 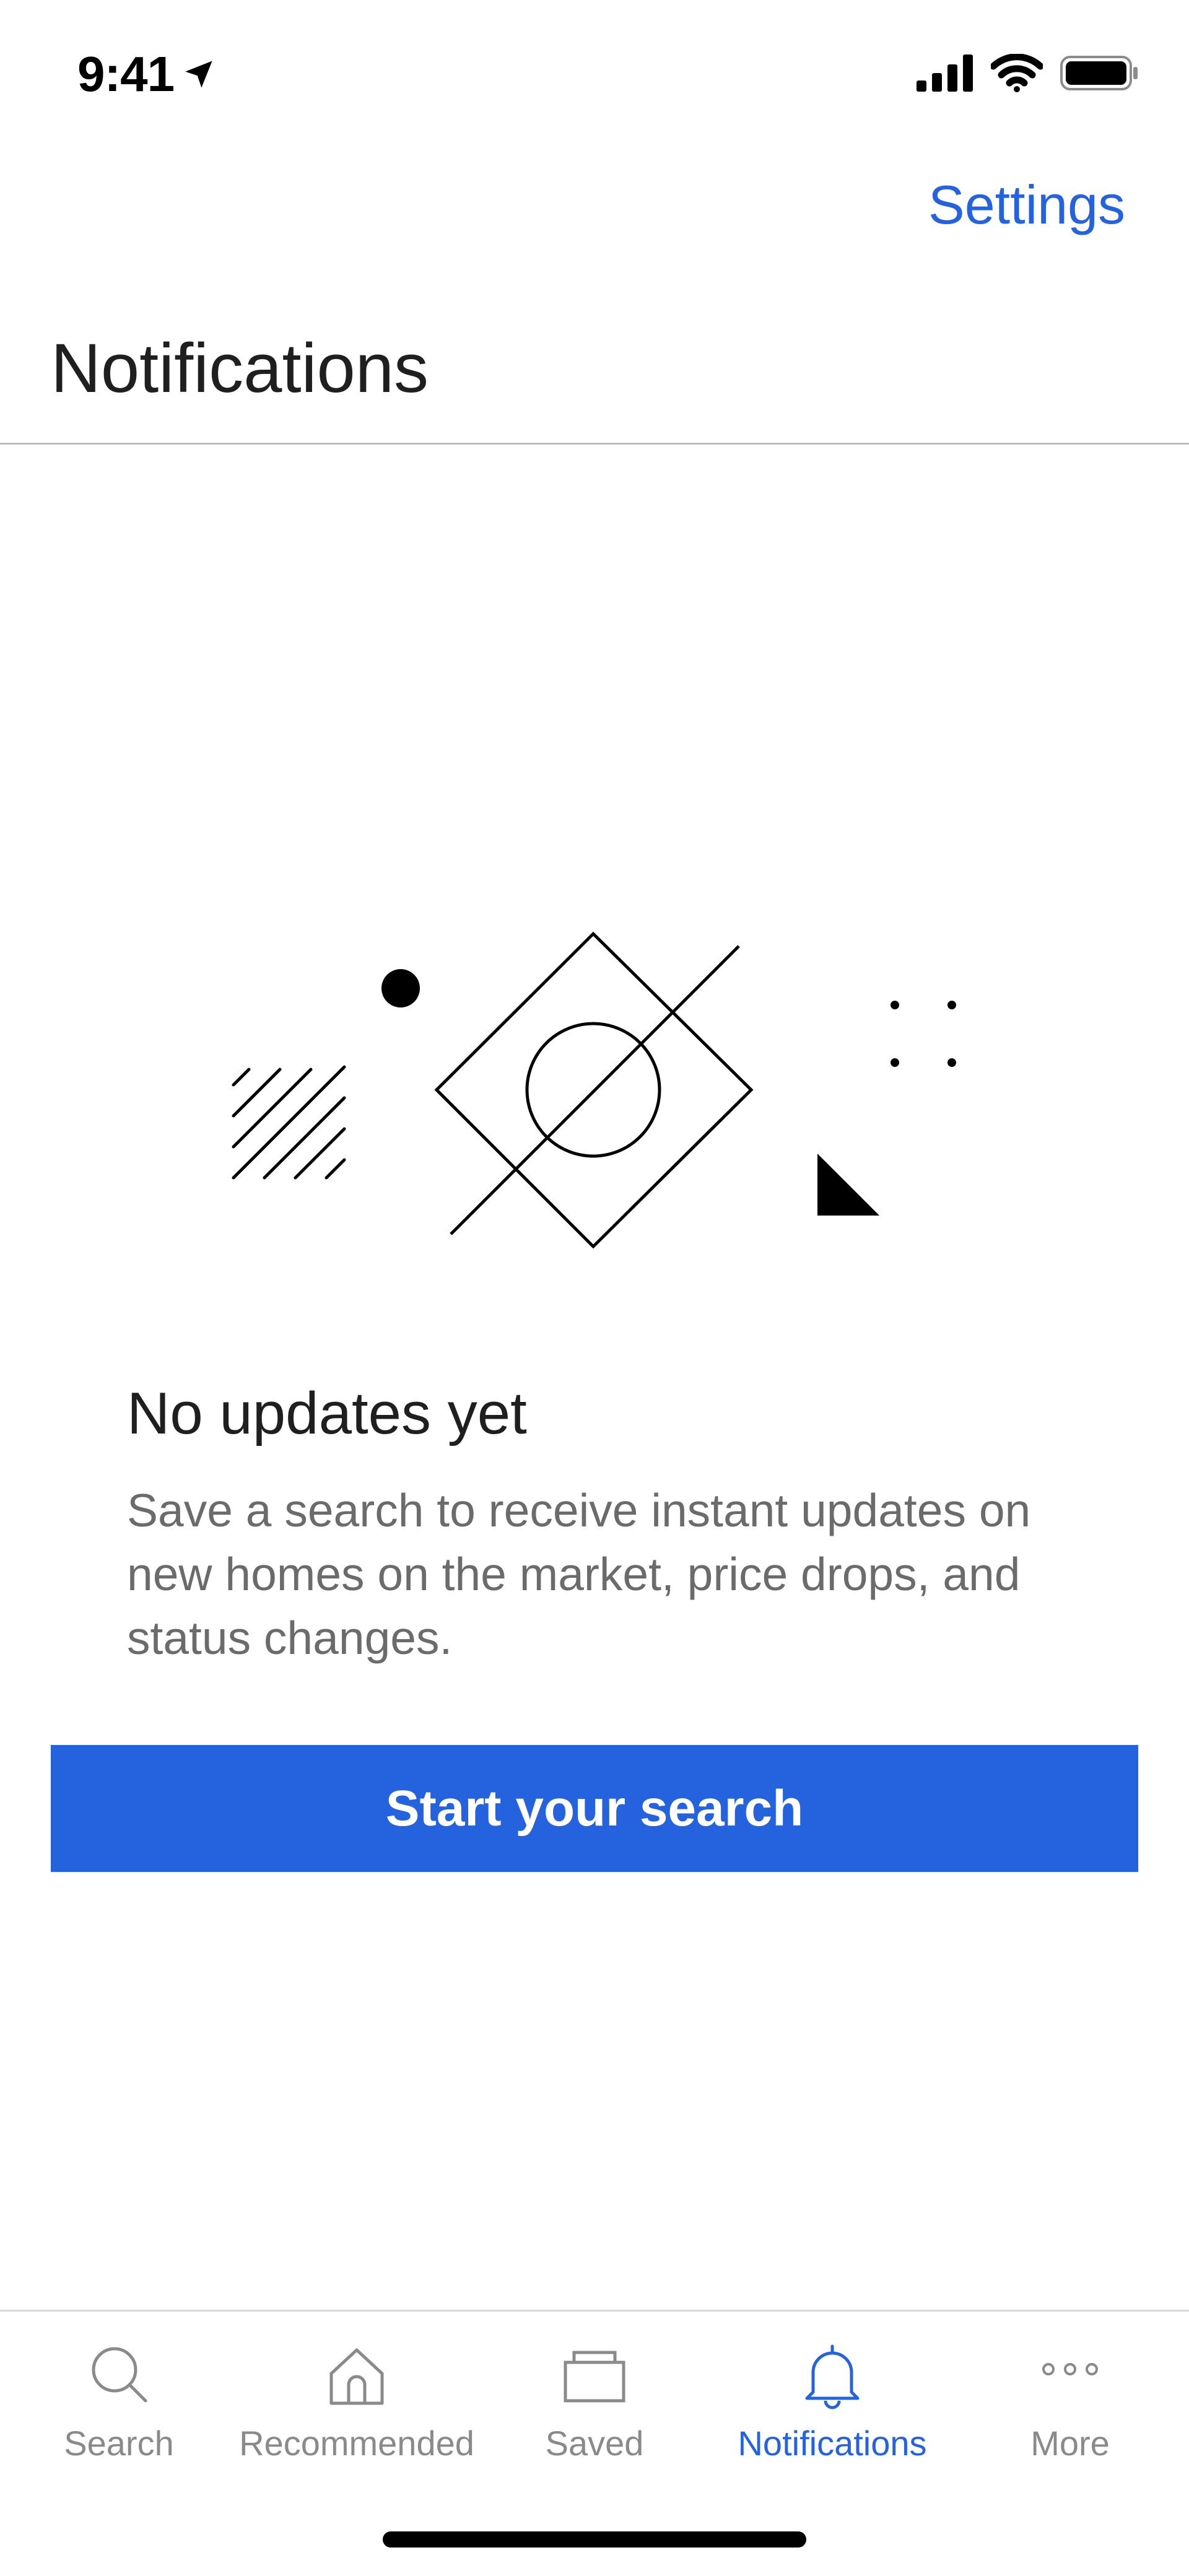 What do you see at coordinates (240, 368) in the screenshot?
I see `page-title: Notifications` at bounding box center [240, 368].